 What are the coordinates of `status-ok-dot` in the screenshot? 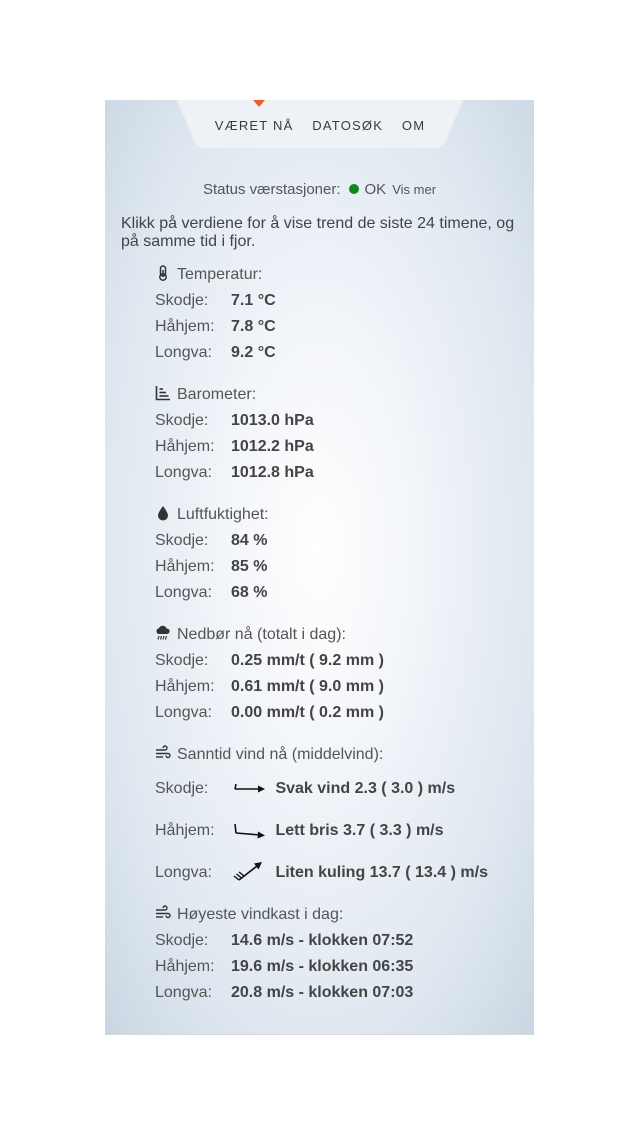 It's located at (353, 189).